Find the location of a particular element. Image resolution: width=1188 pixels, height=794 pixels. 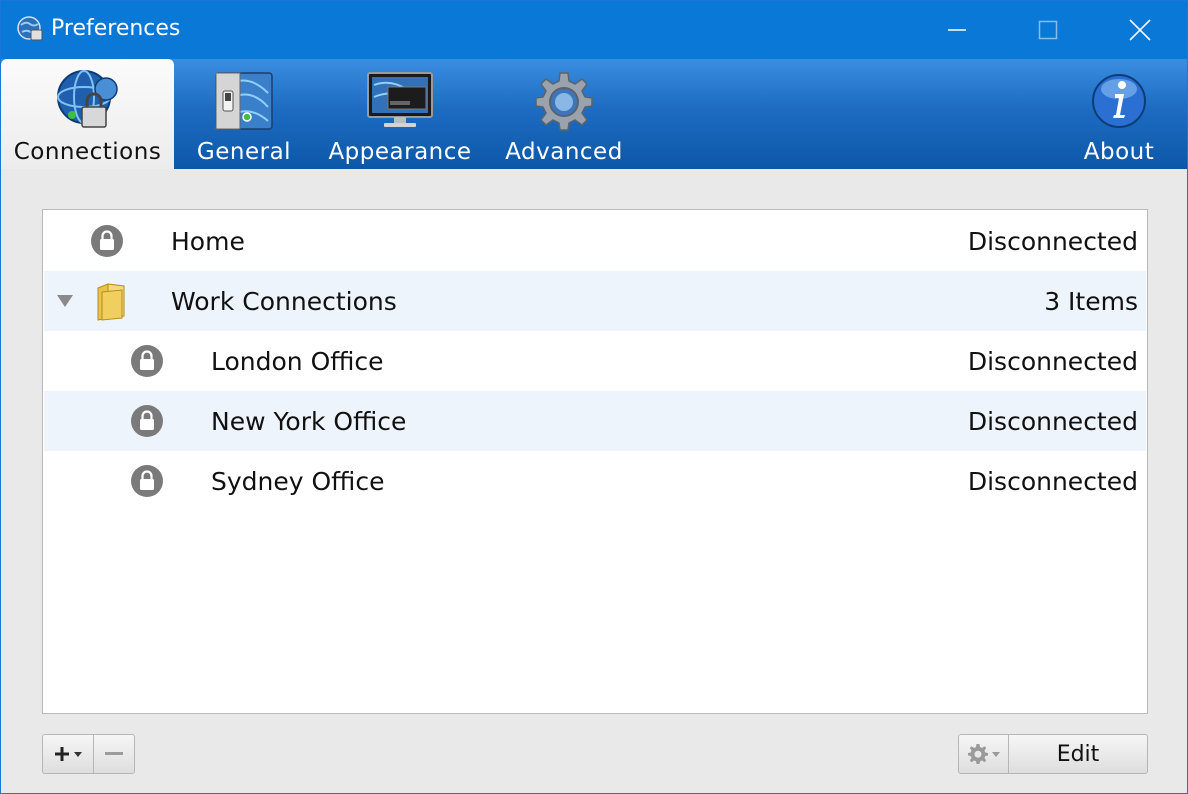

tab-general-label: General is located at coordinates (244, 152).